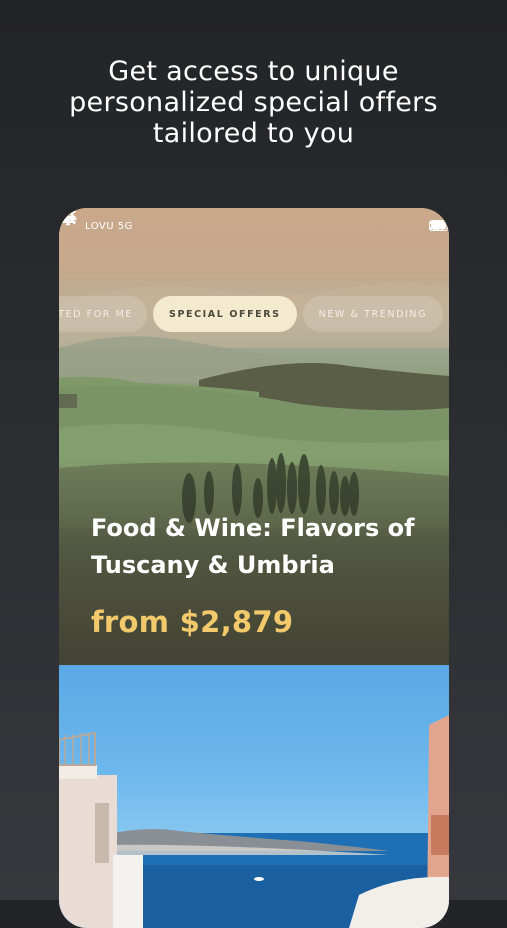  Describe the element at coordinates (103, 314) in the screenshot. I see `tab-selected-for-me: TED FOR ME` at that location.